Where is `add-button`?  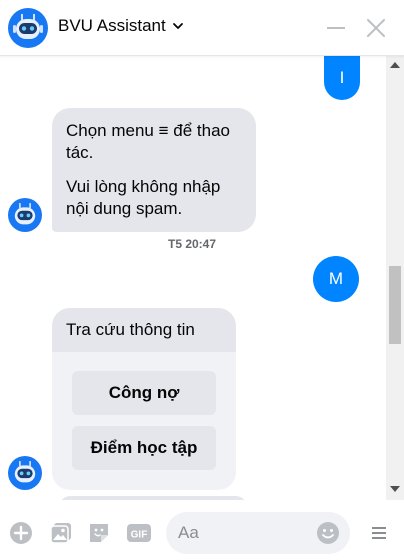
add-button is located at coordinates (21, 533).